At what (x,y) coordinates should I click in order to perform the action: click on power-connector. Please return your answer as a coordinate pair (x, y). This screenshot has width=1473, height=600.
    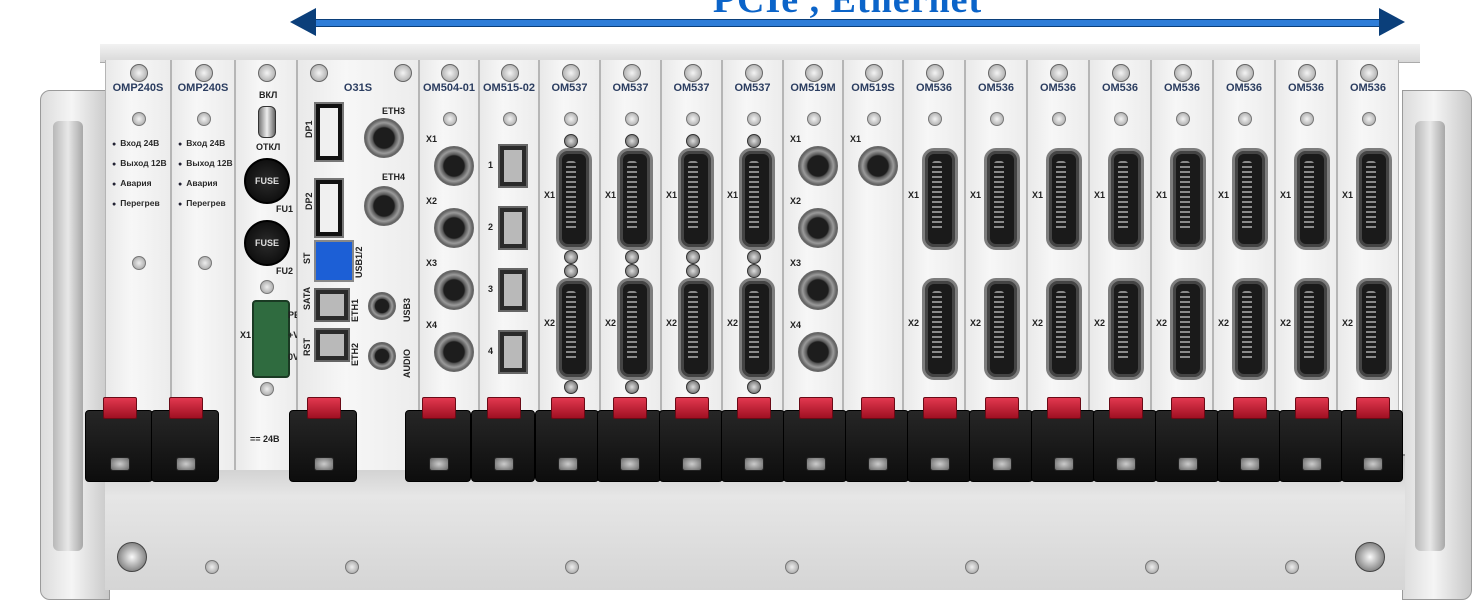
    Looking at the image, I should click on (271, 339).